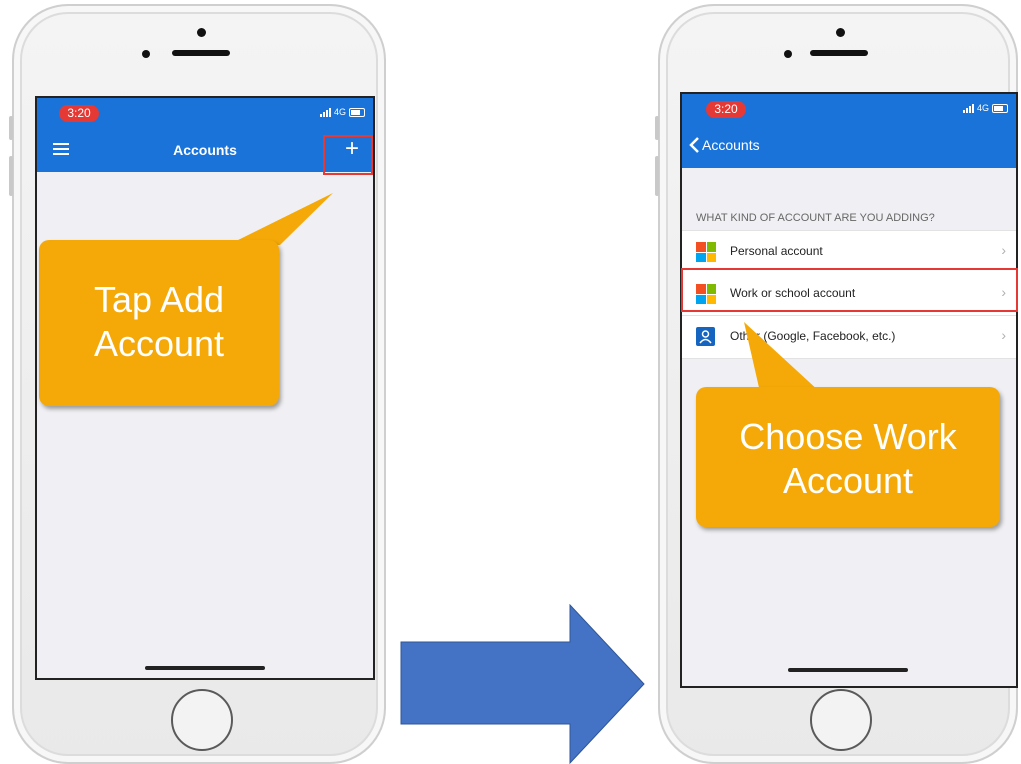 This screenshot has height=764, width=1021. I want to click on callout-line-1: Choose Work, so click(848, 436).